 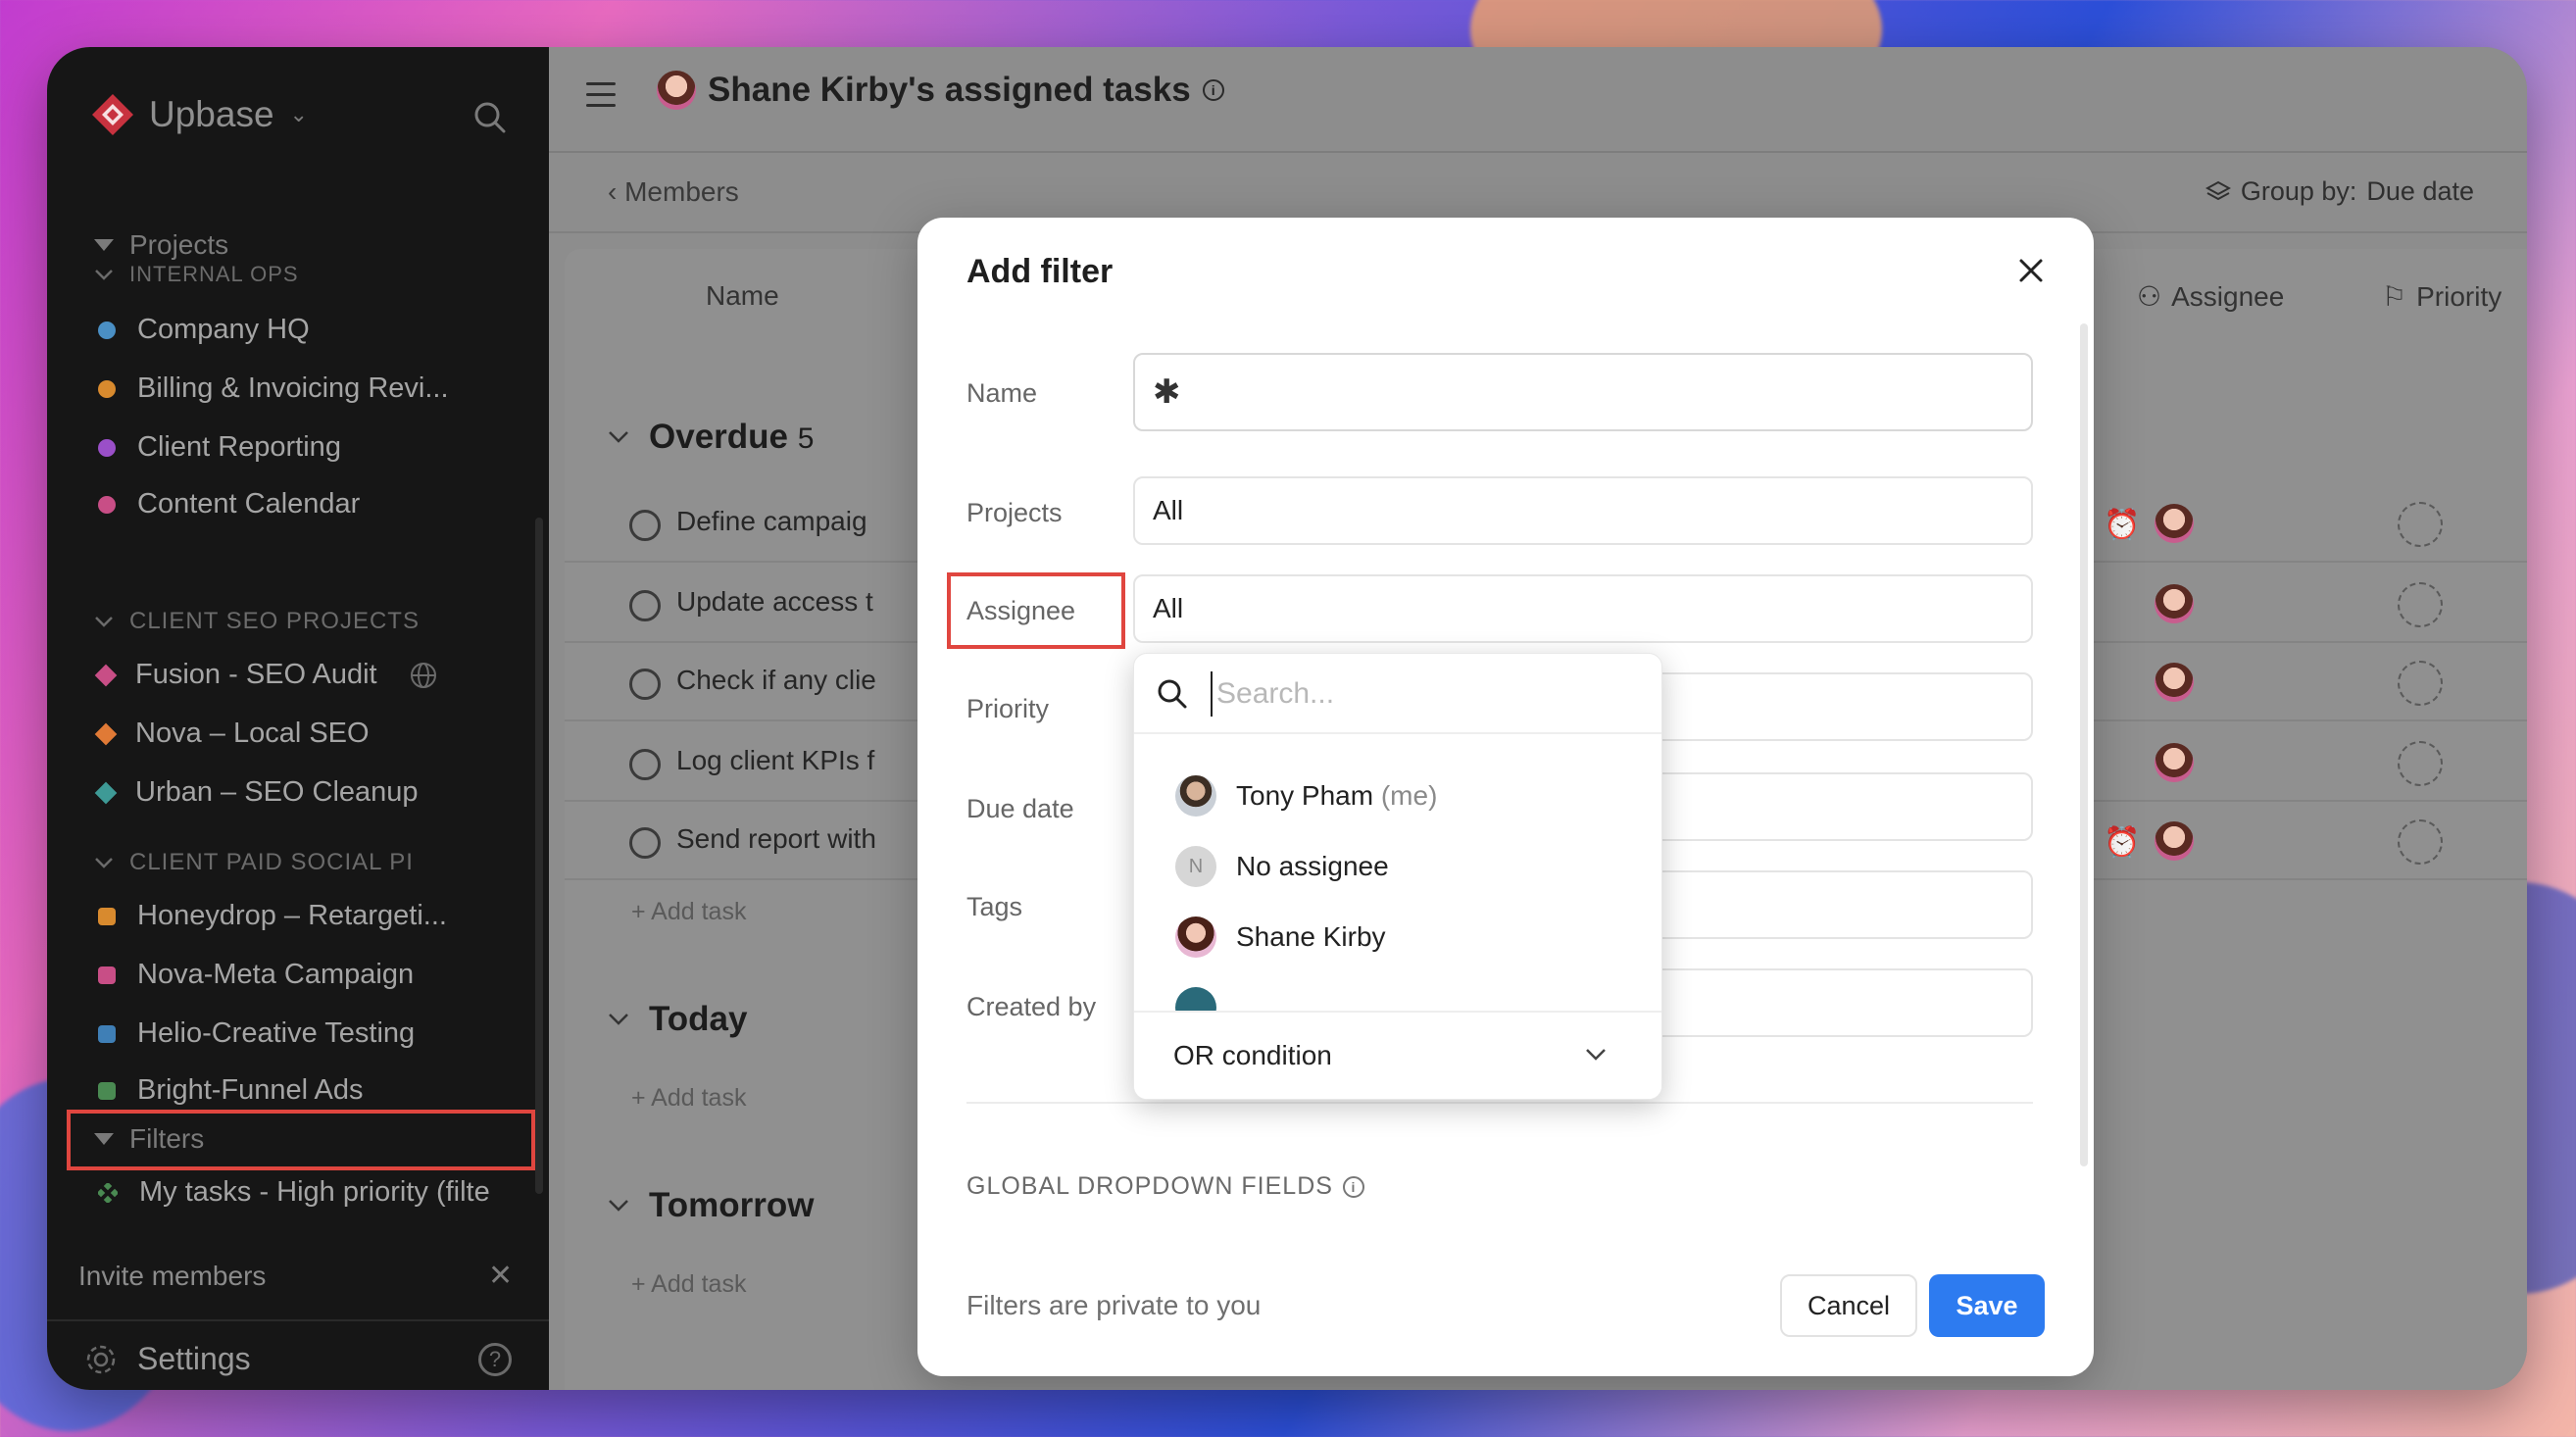 I want to click on due-date-label: Due date, so click(x=1020, y=808).